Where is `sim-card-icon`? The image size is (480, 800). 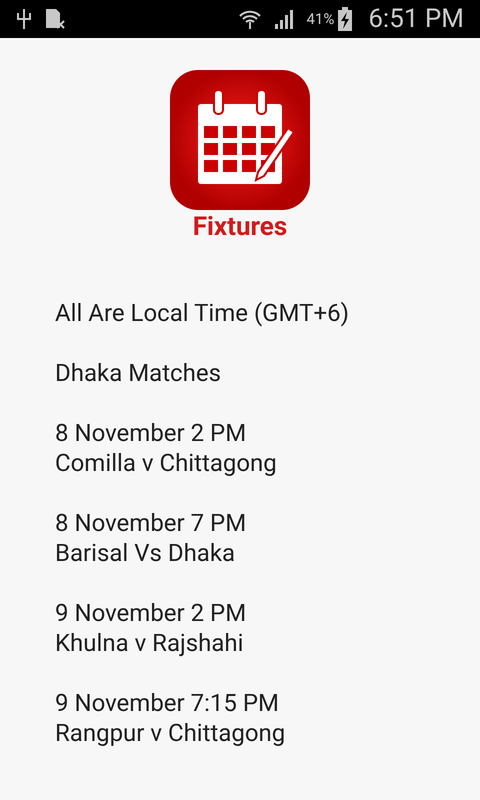 sim-card-icon is located at coordinates (55, 19).